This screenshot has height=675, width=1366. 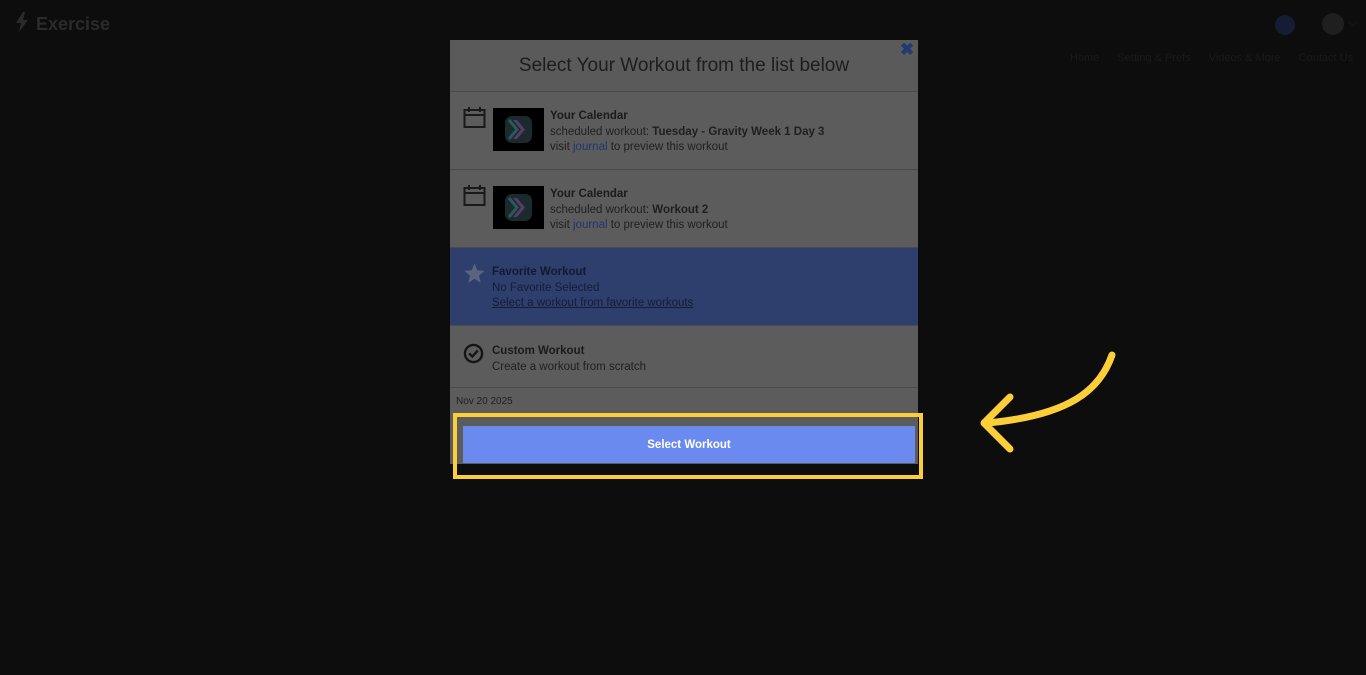 What do you see at coordinates (73, 24) in the screenshot?
I see `brand-name: Exercise` at bounding box center [73, 24].